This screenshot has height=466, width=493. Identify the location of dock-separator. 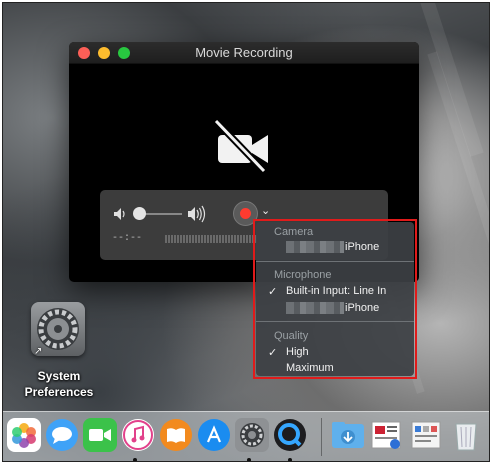
(321, 437).